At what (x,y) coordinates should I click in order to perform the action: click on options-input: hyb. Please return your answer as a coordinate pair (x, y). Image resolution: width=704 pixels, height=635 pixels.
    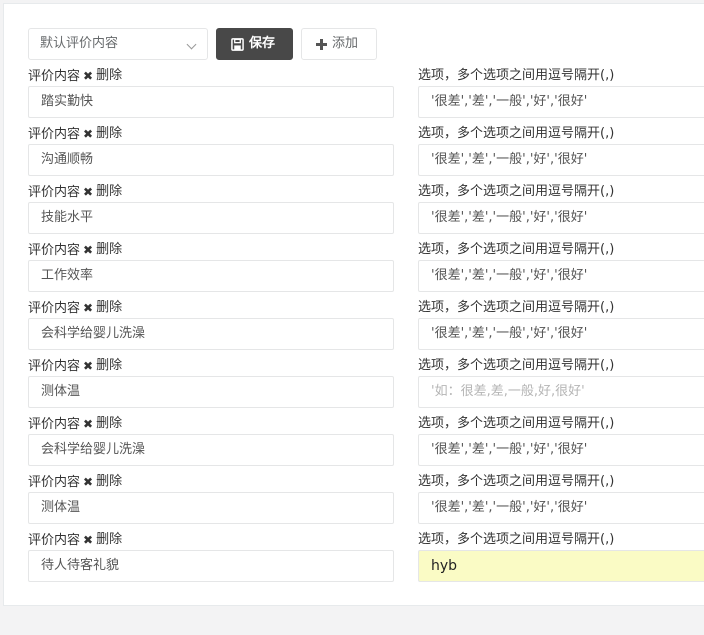
    Looking at the image, I should click on (561, 566).